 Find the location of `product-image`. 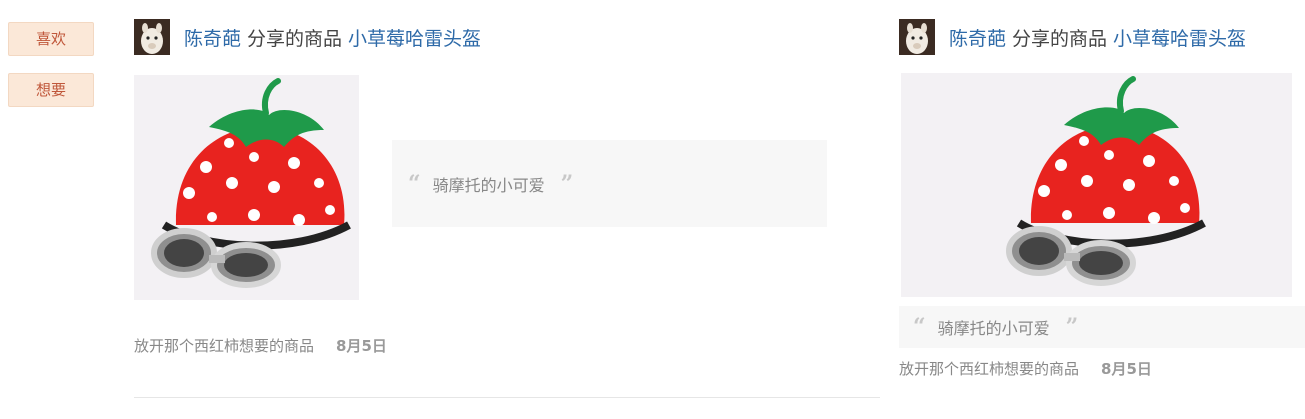

product-image is located at coordinates (246, 187).